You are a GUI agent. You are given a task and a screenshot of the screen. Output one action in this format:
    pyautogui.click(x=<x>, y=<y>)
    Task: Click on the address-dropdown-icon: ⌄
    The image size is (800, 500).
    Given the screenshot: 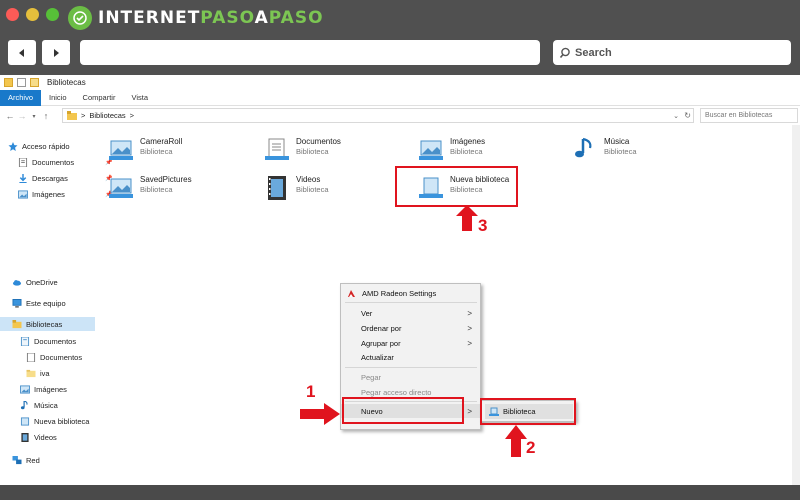 What is the action you would take?
    pyautogui.click(x=676, y=116)
    